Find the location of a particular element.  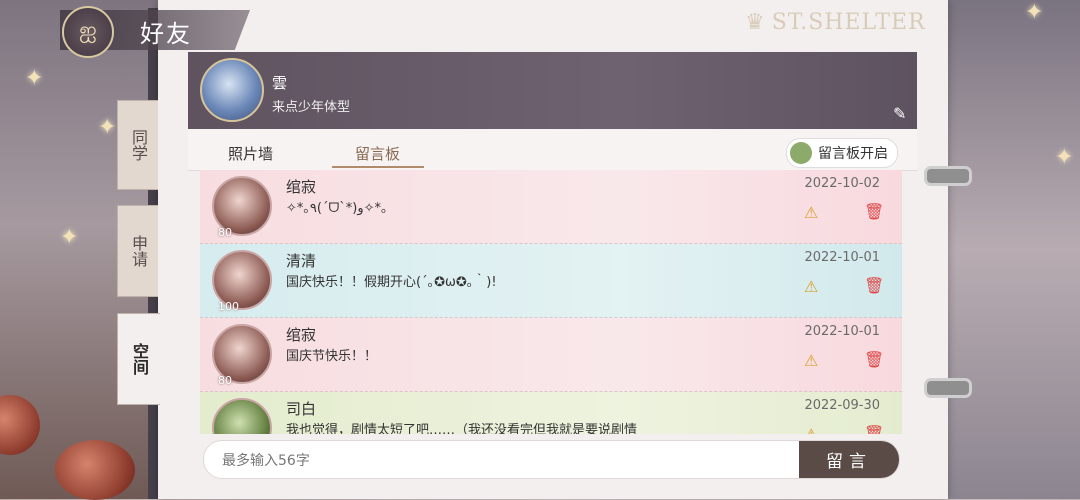

message-author: 清清 is located at coordinates (301, 261).